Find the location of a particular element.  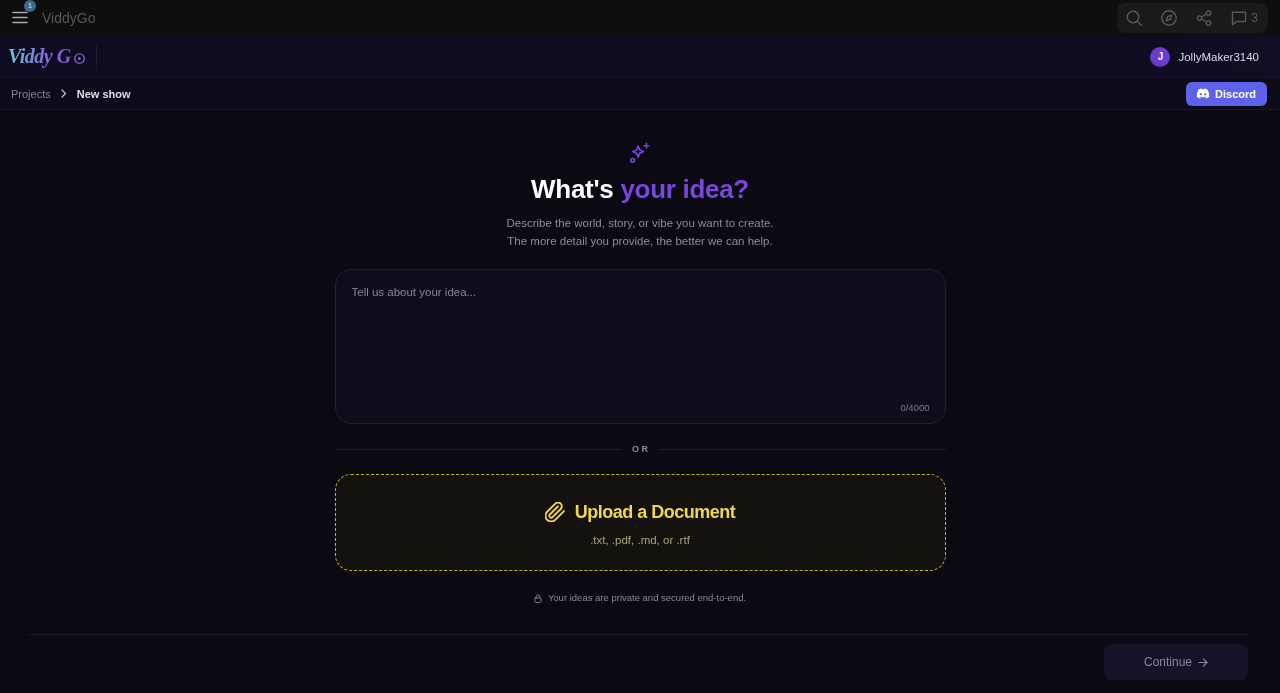

paperclip-icon is located at coordinates (554, 512).